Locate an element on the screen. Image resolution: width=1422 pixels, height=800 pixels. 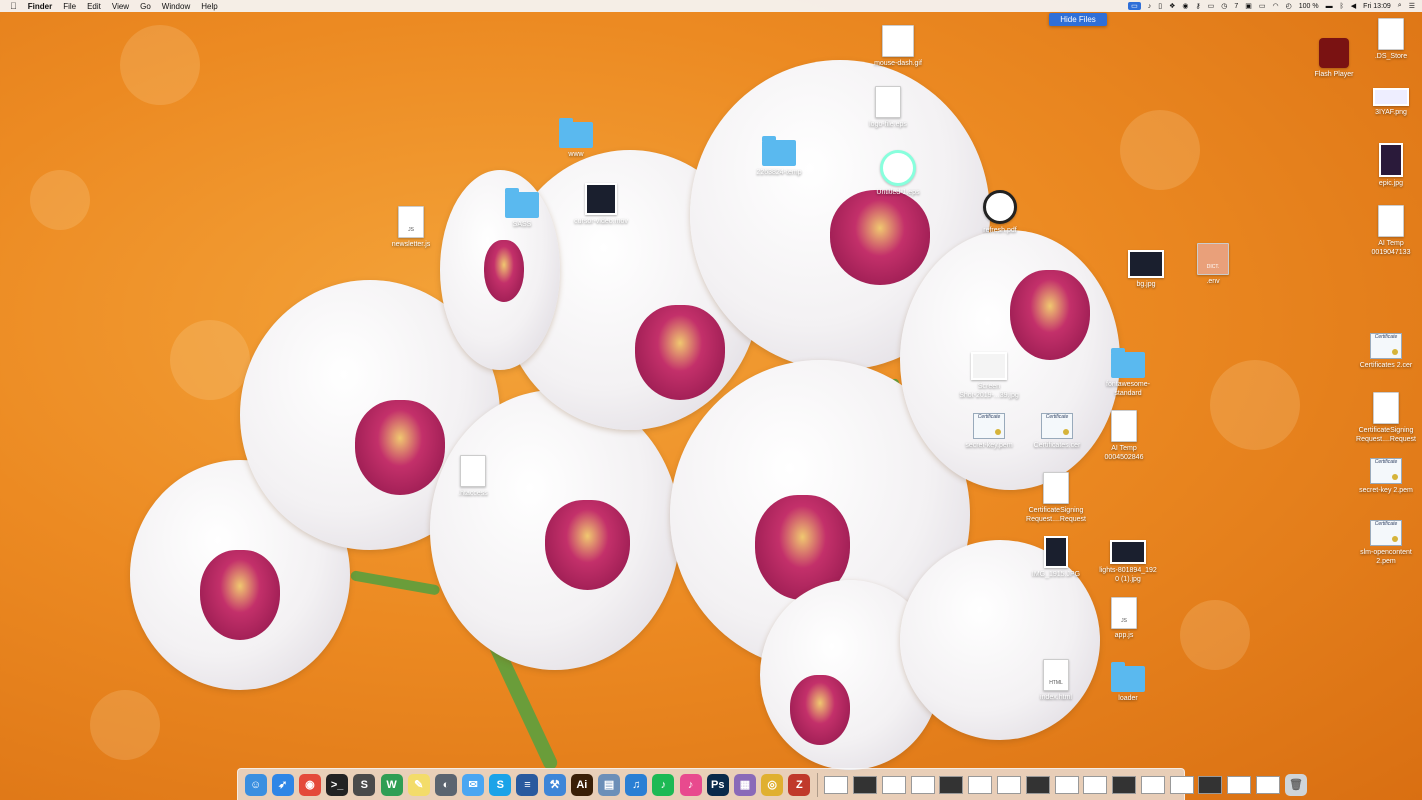
desktop-icon-2263824-temp: 2263824-temp is located at coordinates (779, 156).